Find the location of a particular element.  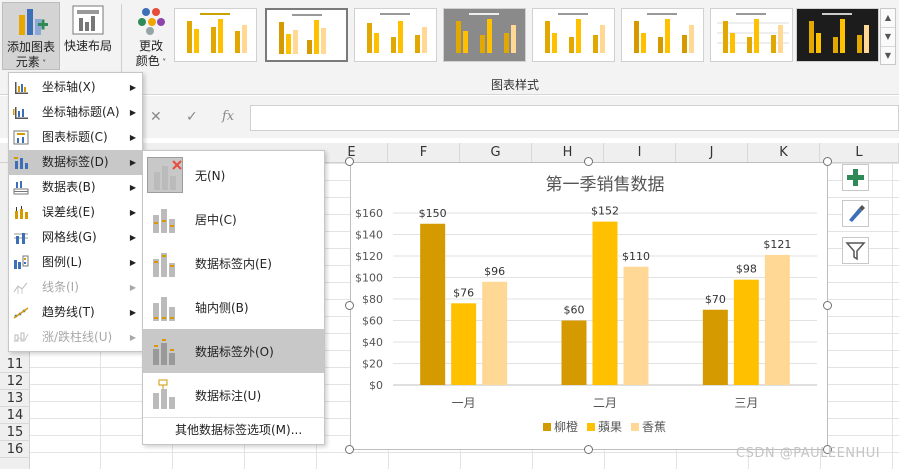

filter-icon is located at coordinates (855, 251).